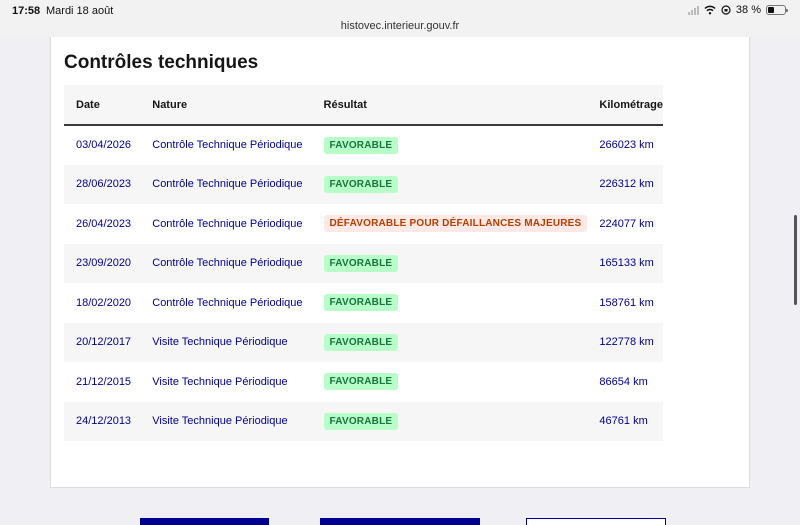  Describe the element at coordinates (161, 62) in the screenshot. I see `section-title: Contrôles techniques` at that location.